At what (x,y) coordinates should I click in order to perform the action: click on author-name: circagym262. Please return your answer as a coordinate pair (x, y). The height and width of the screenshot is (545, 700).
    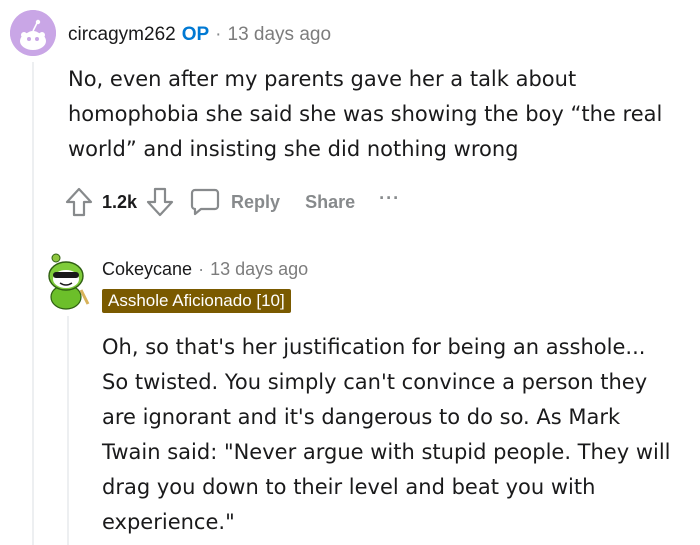
    Looking at the image, I should click on (122, 35).